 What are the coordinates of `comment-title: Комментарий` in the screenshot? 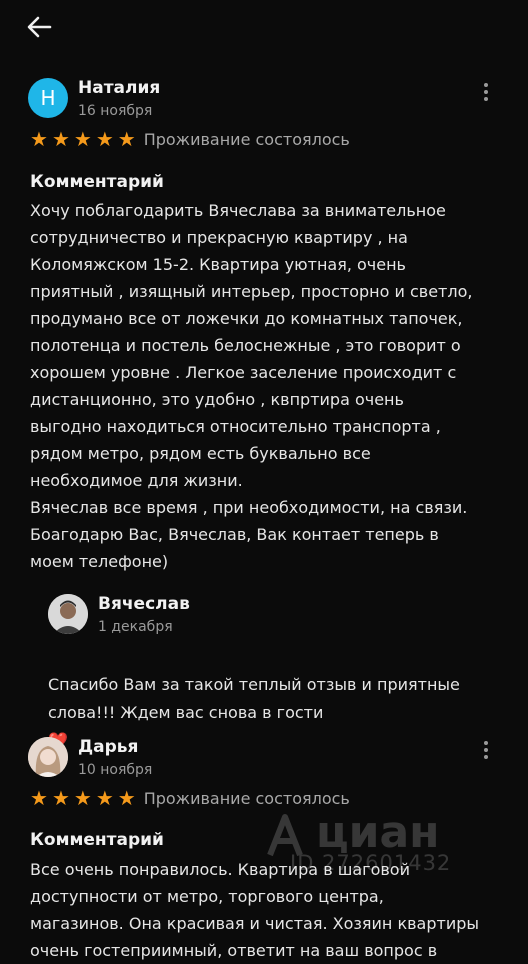 It's located at (97, 840).